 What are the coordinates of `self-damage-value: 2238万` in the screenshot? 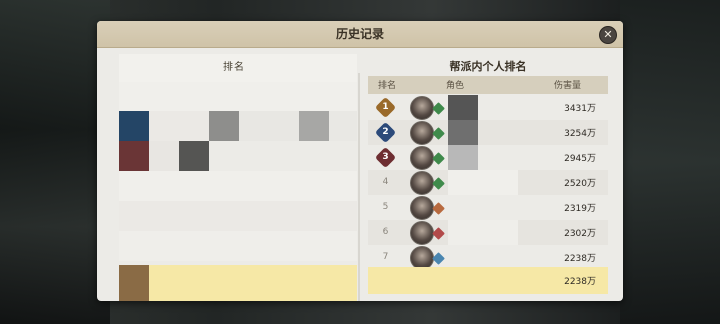 It's located at (580, 282).